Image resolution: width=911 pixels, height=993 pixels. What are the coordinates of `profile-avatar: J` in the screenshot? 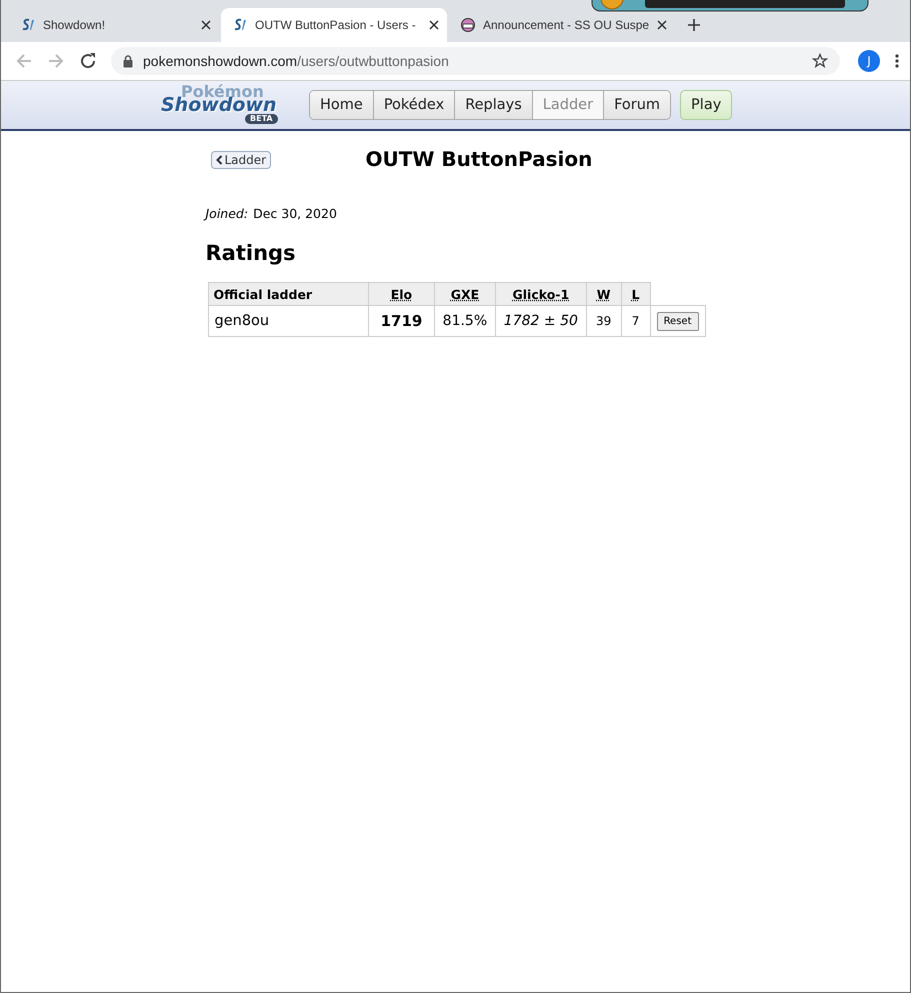 It's located at (869, 61).